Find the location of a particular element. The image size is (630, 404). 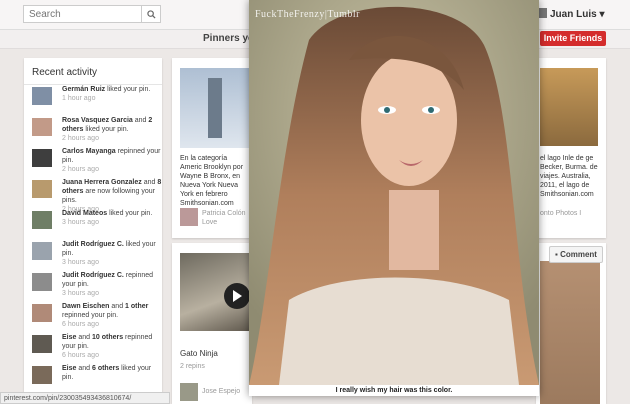

search-icon is located at coordinates (151, 14).